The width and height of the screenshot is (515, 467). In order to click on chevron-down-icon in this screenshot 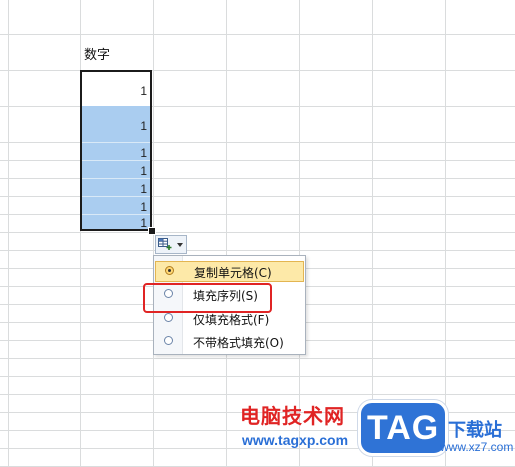, I will do `click(180, 245)`.